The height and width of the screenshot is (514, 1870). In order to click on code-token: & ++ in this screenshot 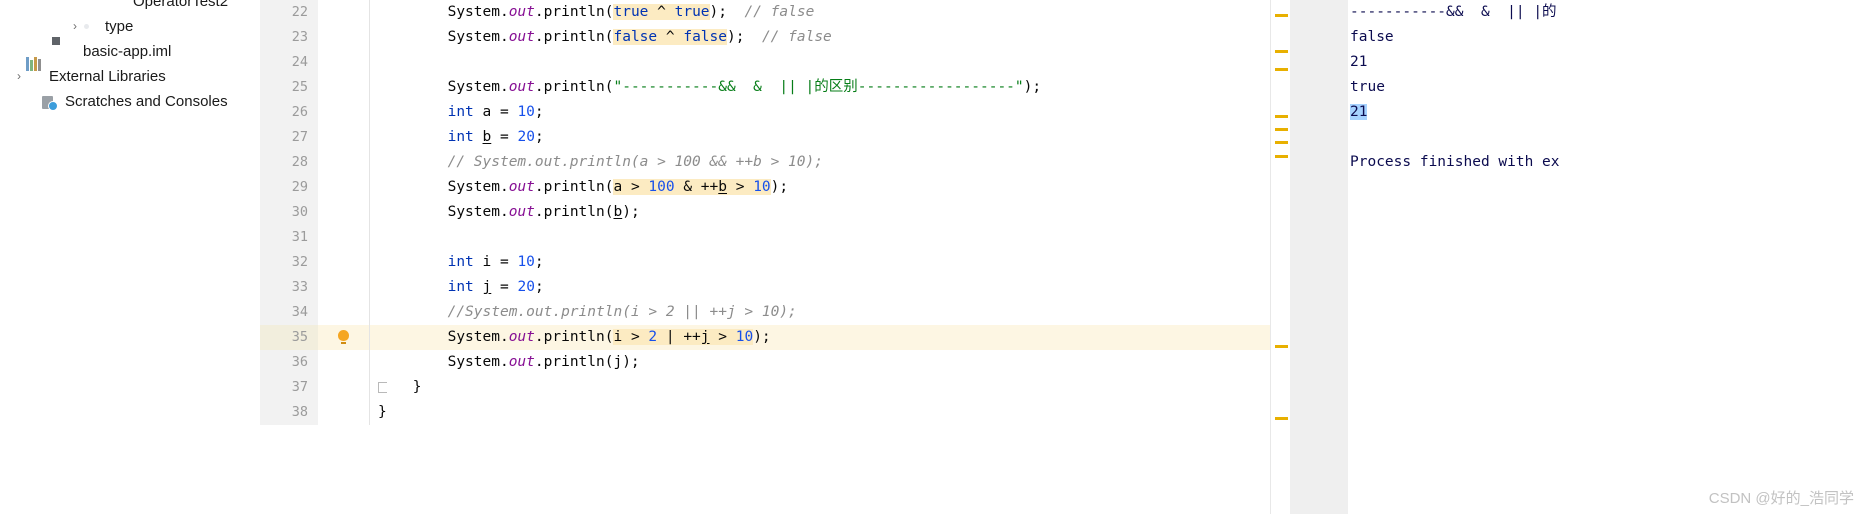, I will do `click(696, 187)`.